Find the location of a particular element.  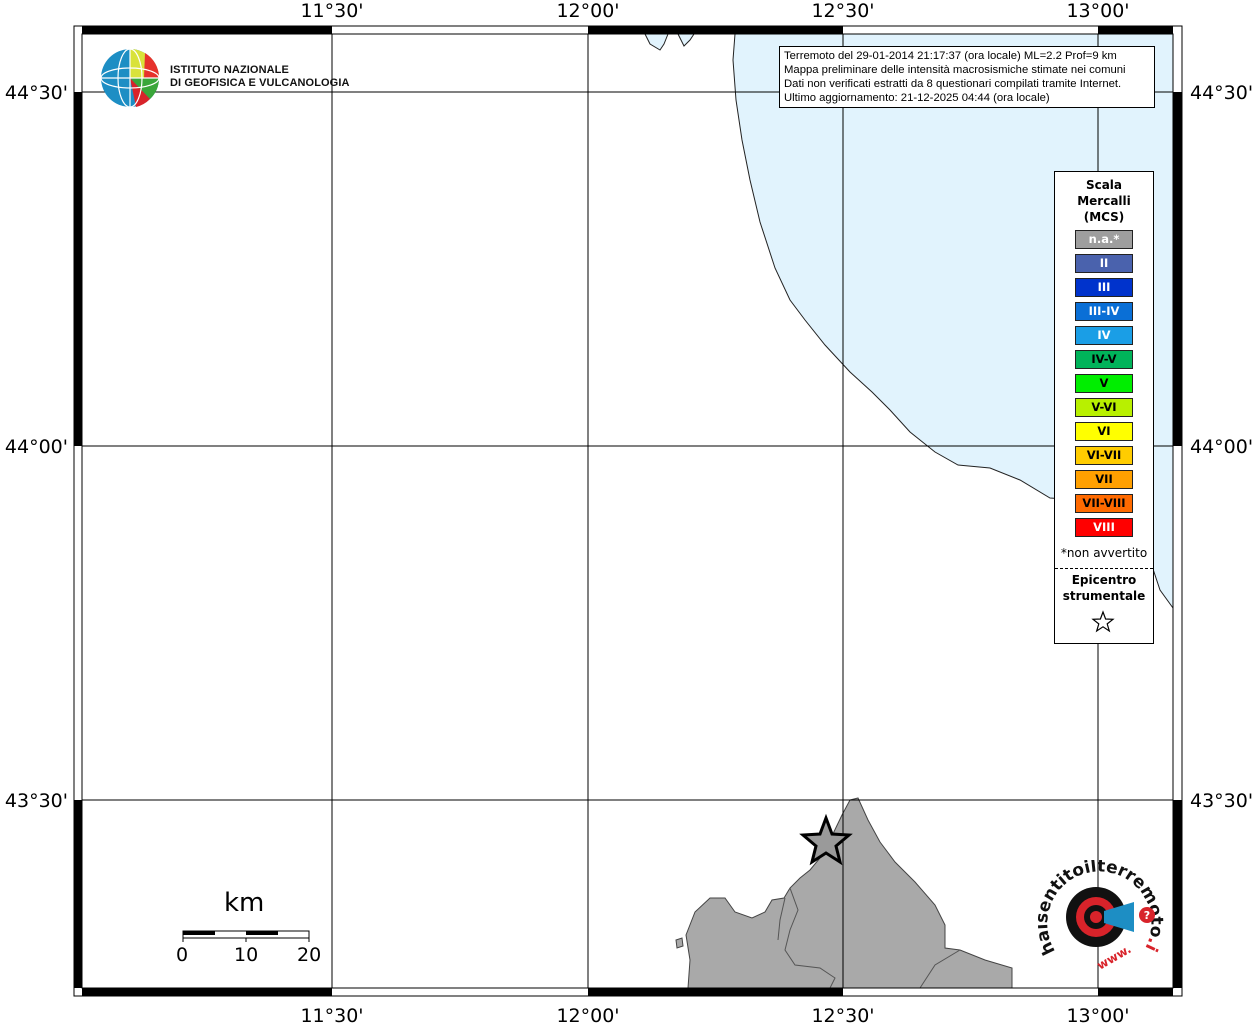

legend-swatch-iv-v: IV-V is located at coordinates (1104, 359).